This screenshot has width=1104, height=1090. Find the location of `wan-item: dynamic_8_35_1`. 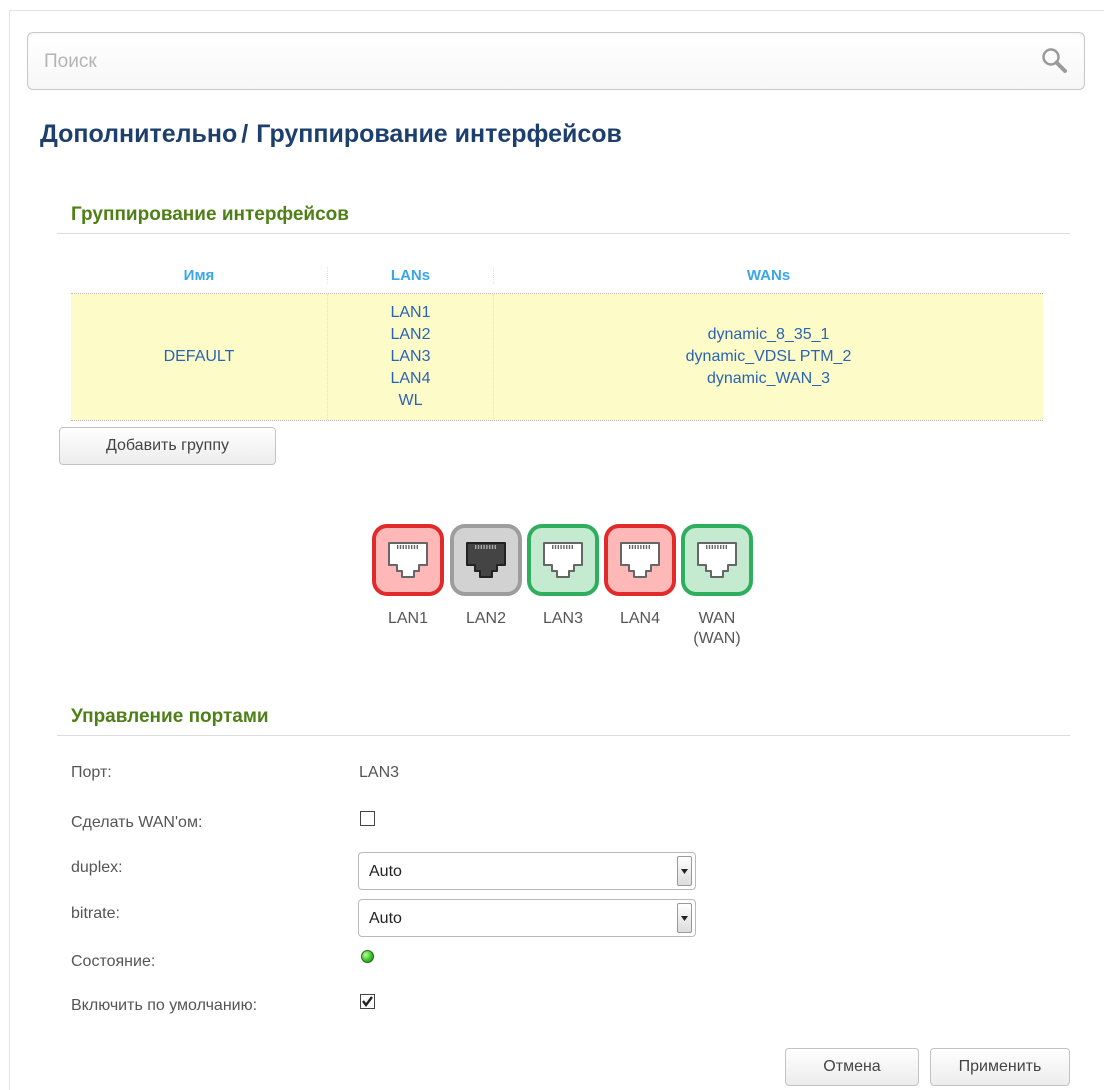

wan-item: dynamic_8_35_1 is located at coordinates (768, 334).